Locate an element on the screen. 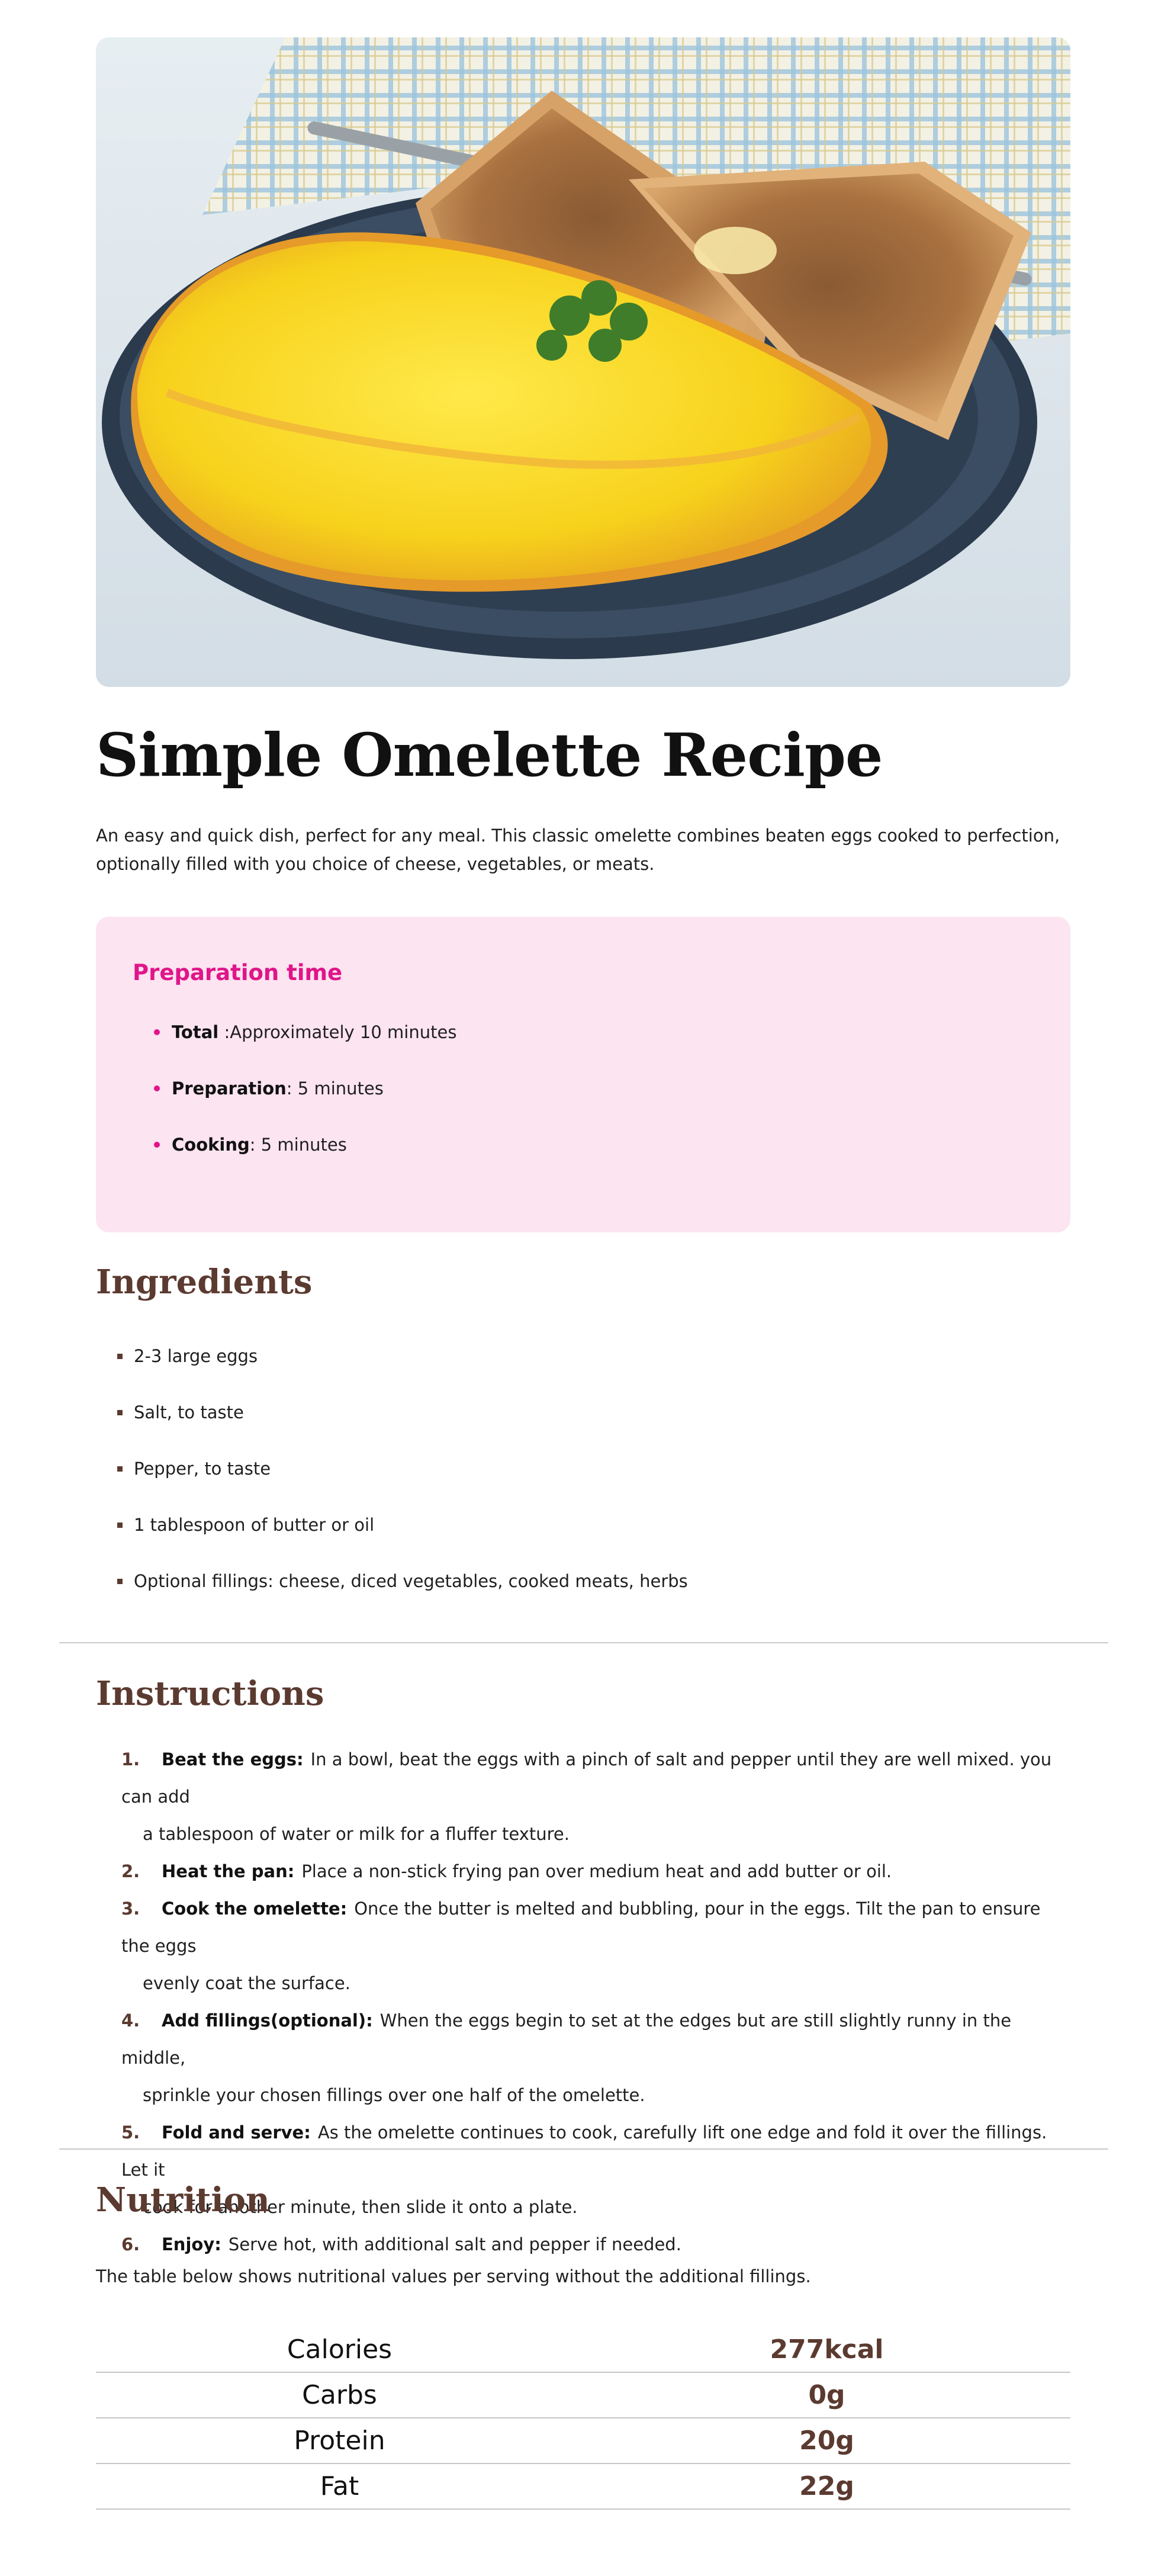  preparation-title: Preparation time is located at coordinates (238, 972).